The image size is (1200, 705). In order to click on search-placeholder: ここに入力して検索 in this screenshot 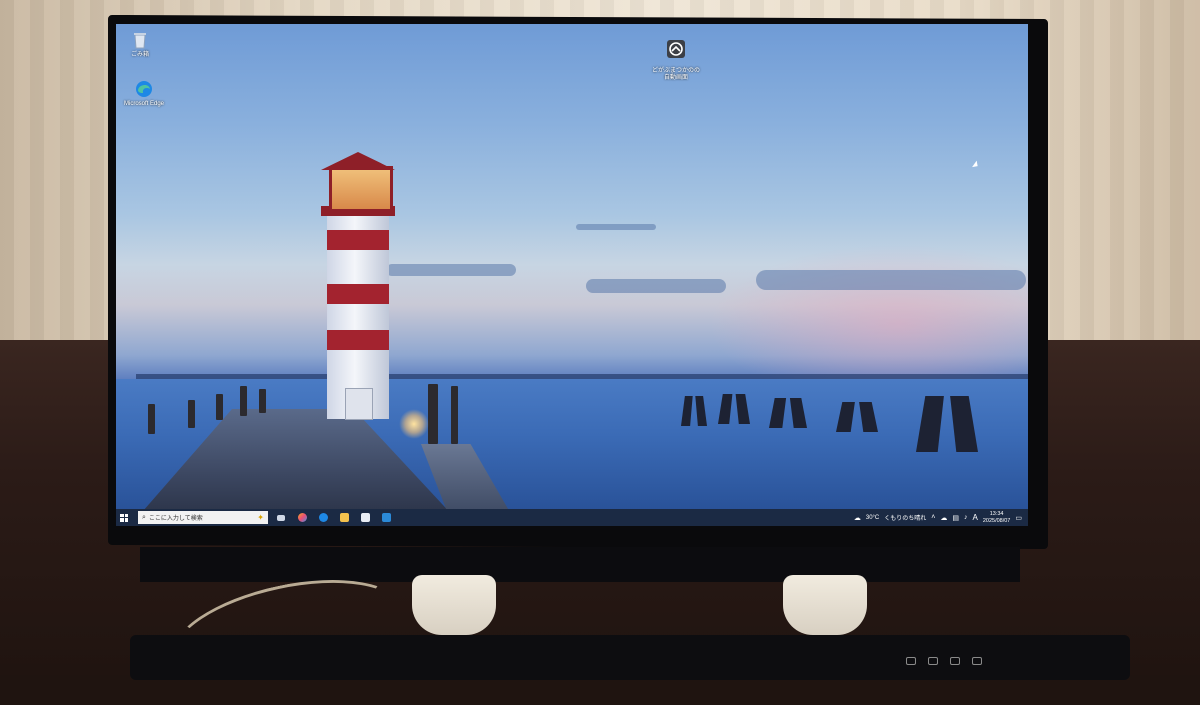, I will do `click(175, 519)`.